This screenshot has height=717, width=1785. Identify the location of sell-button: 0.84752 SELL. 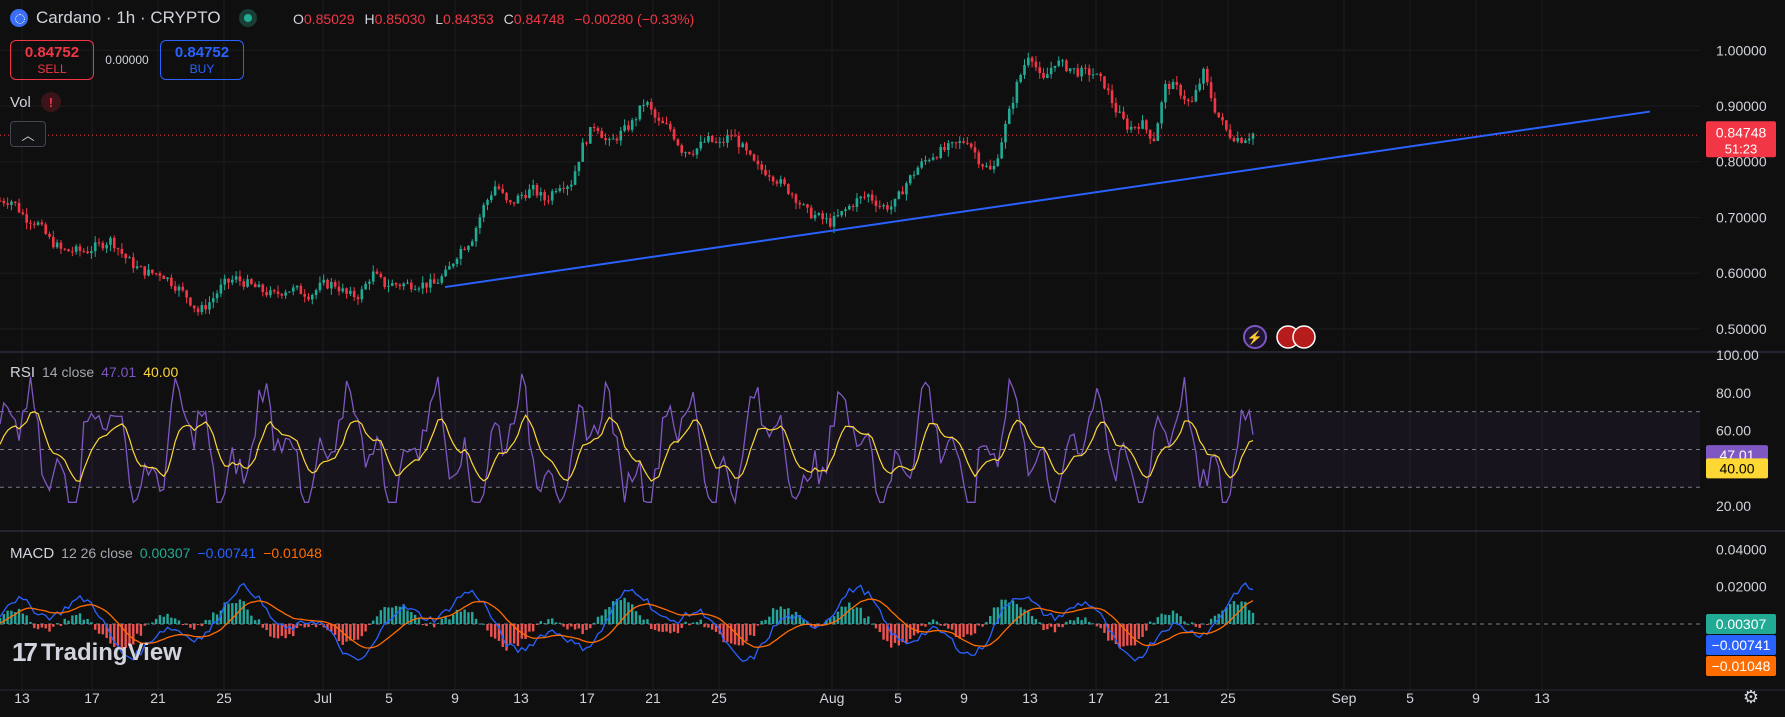
(52, 60).